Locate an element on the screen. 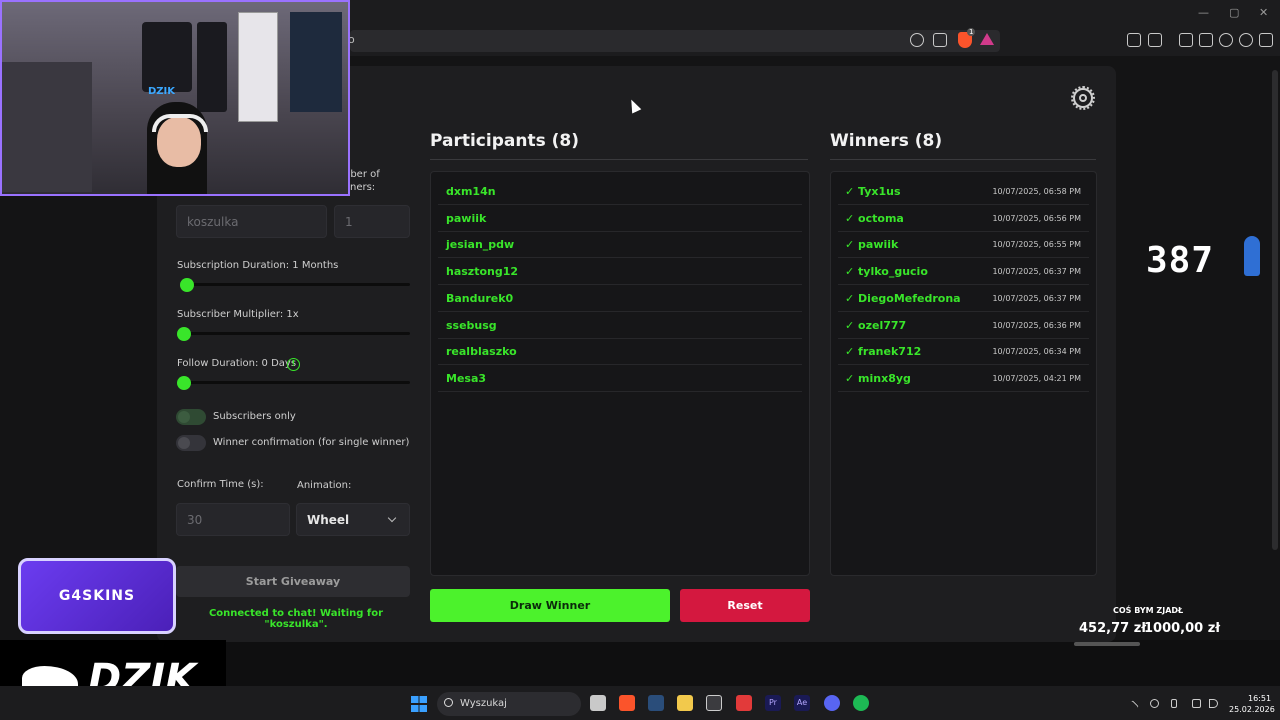 The image size is (1280, 720). participants-title: Participants (8) is located at coordinates (504, 141).